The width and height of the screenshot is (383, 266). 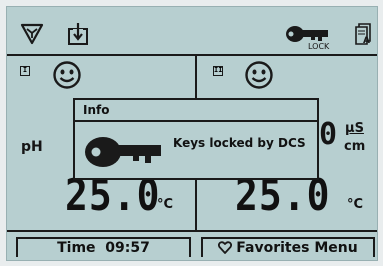 I want to click on channel-2-unit-bottom: cm, so click(x=355, y=146).